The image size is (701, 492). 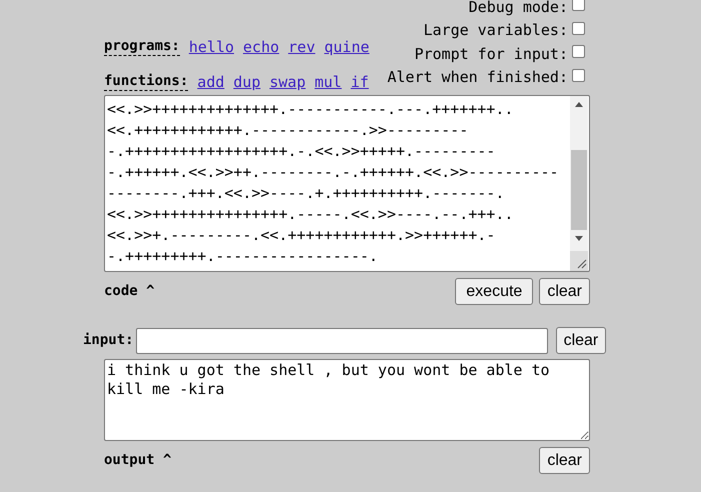 I want to click on output-label: output ^, so click(x=138, y=460).